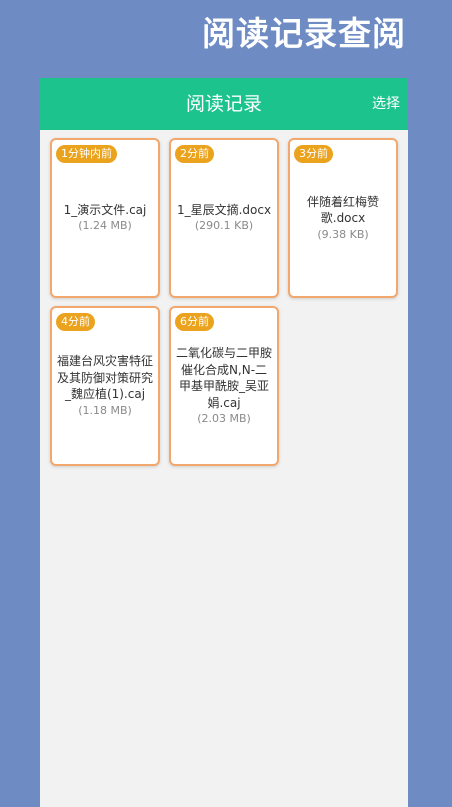 This screenshot has width=452, height=807. I want to click on app-header: 阅读记录 选择, so click(224, 104).